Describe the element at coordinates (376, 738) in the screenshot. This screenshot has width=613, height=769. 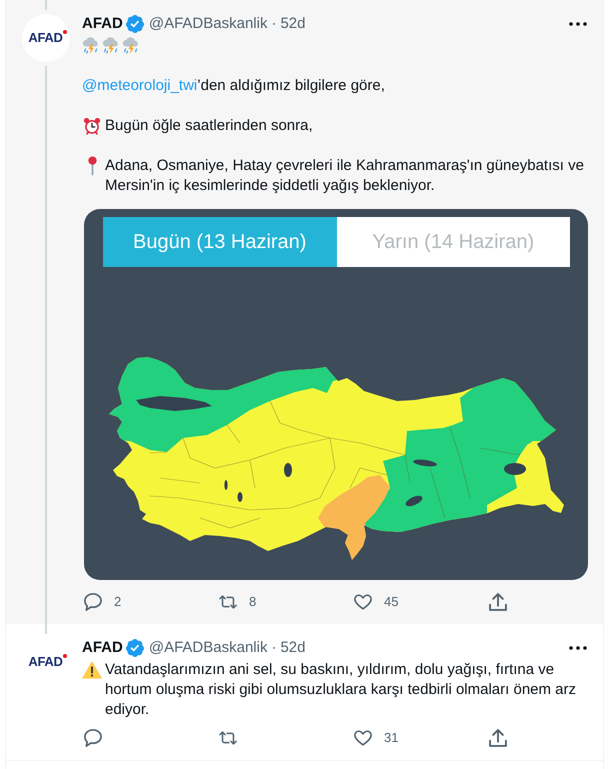
I see `like-button: 31` at that location.